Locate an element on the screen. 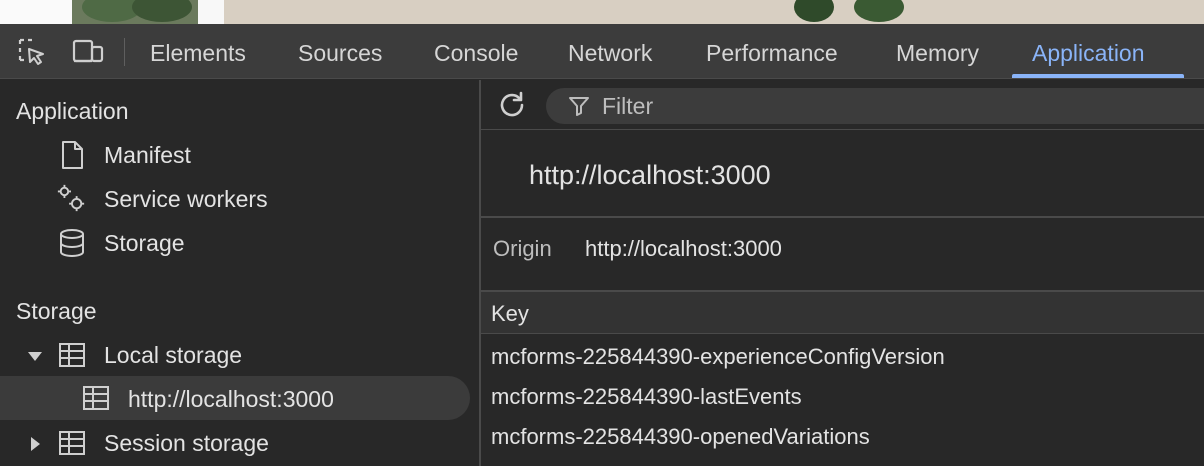  tab-performance: Performance is located at coordinates (772, 51).